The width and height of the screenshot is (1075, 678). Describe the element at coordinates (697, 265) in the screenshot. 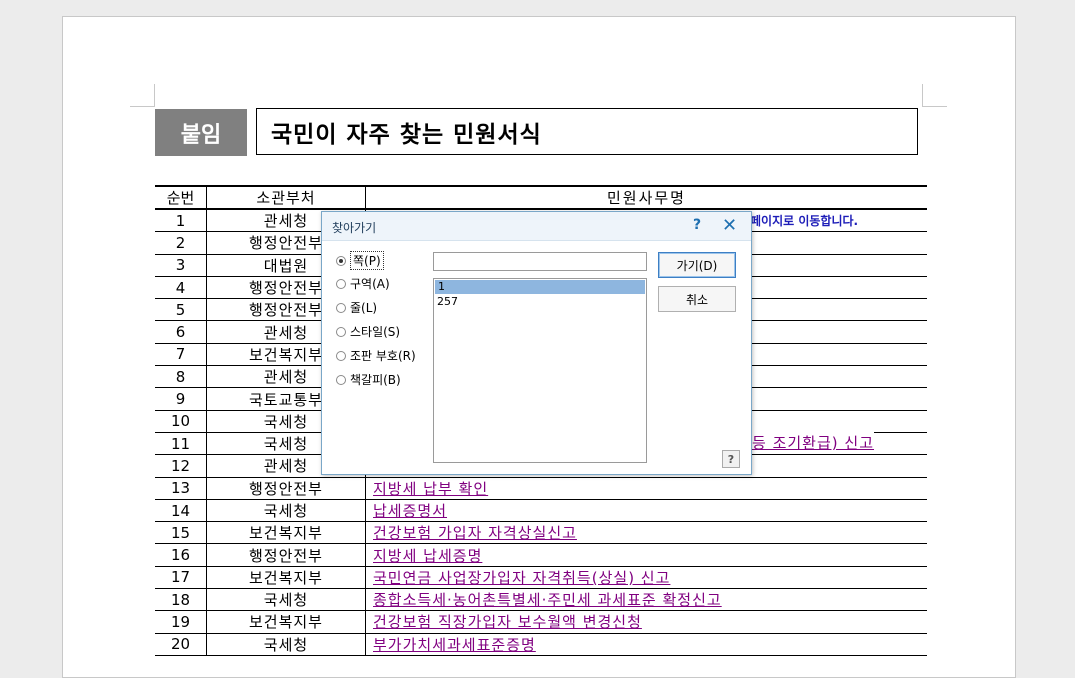

I see `go-button: 가기(D)` at that location.